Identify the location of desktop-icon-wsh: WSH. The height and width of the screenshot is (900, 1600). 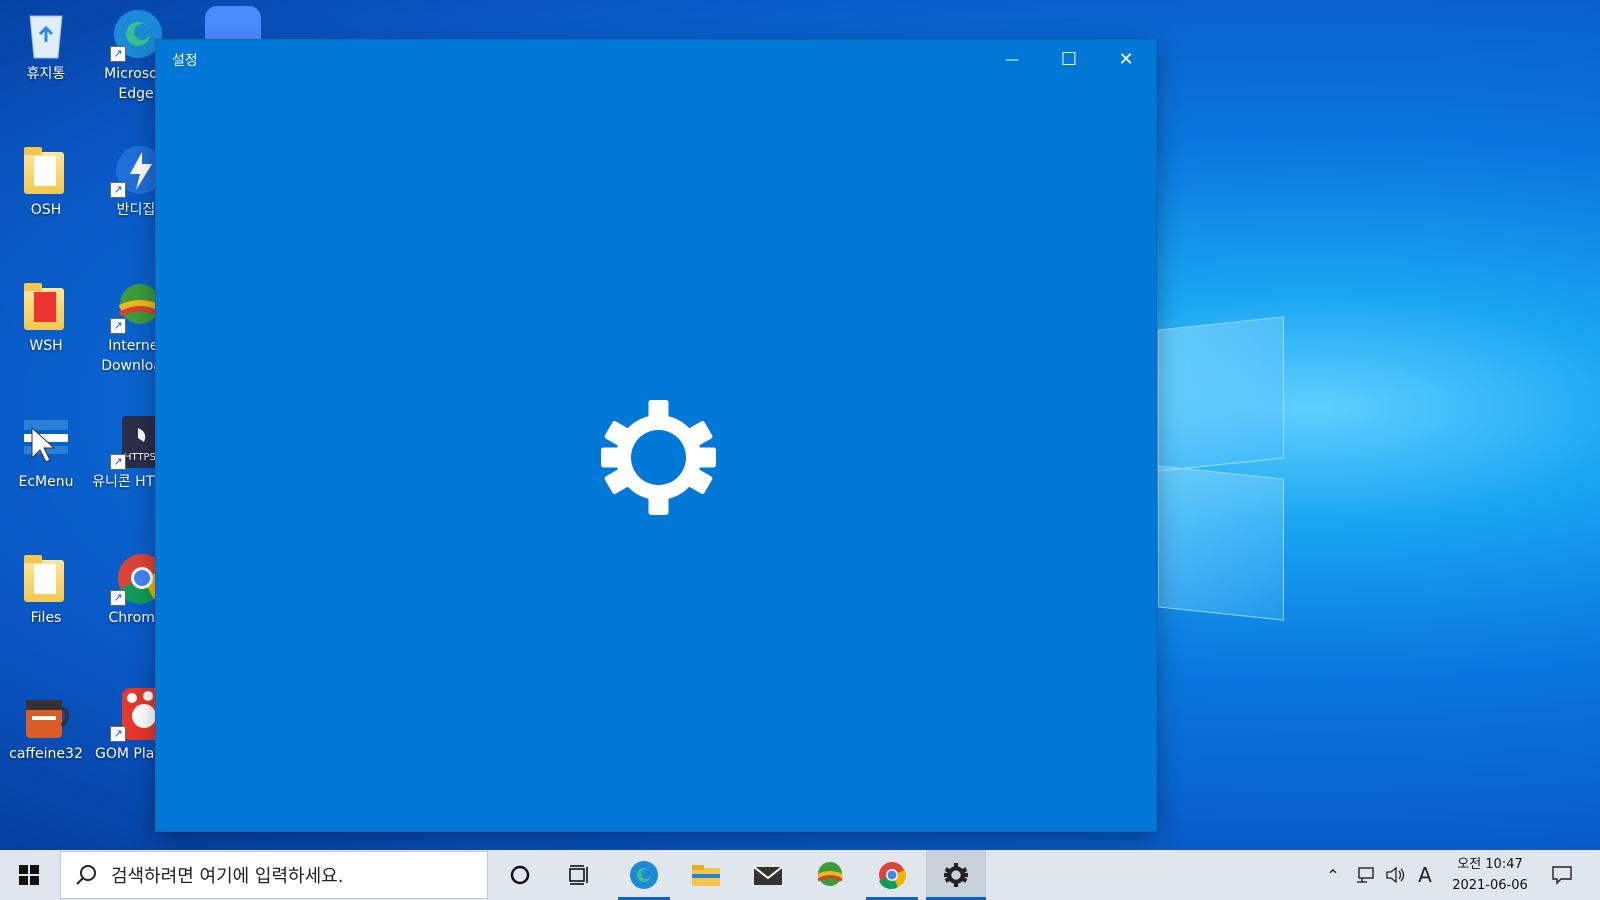
(46, 317).